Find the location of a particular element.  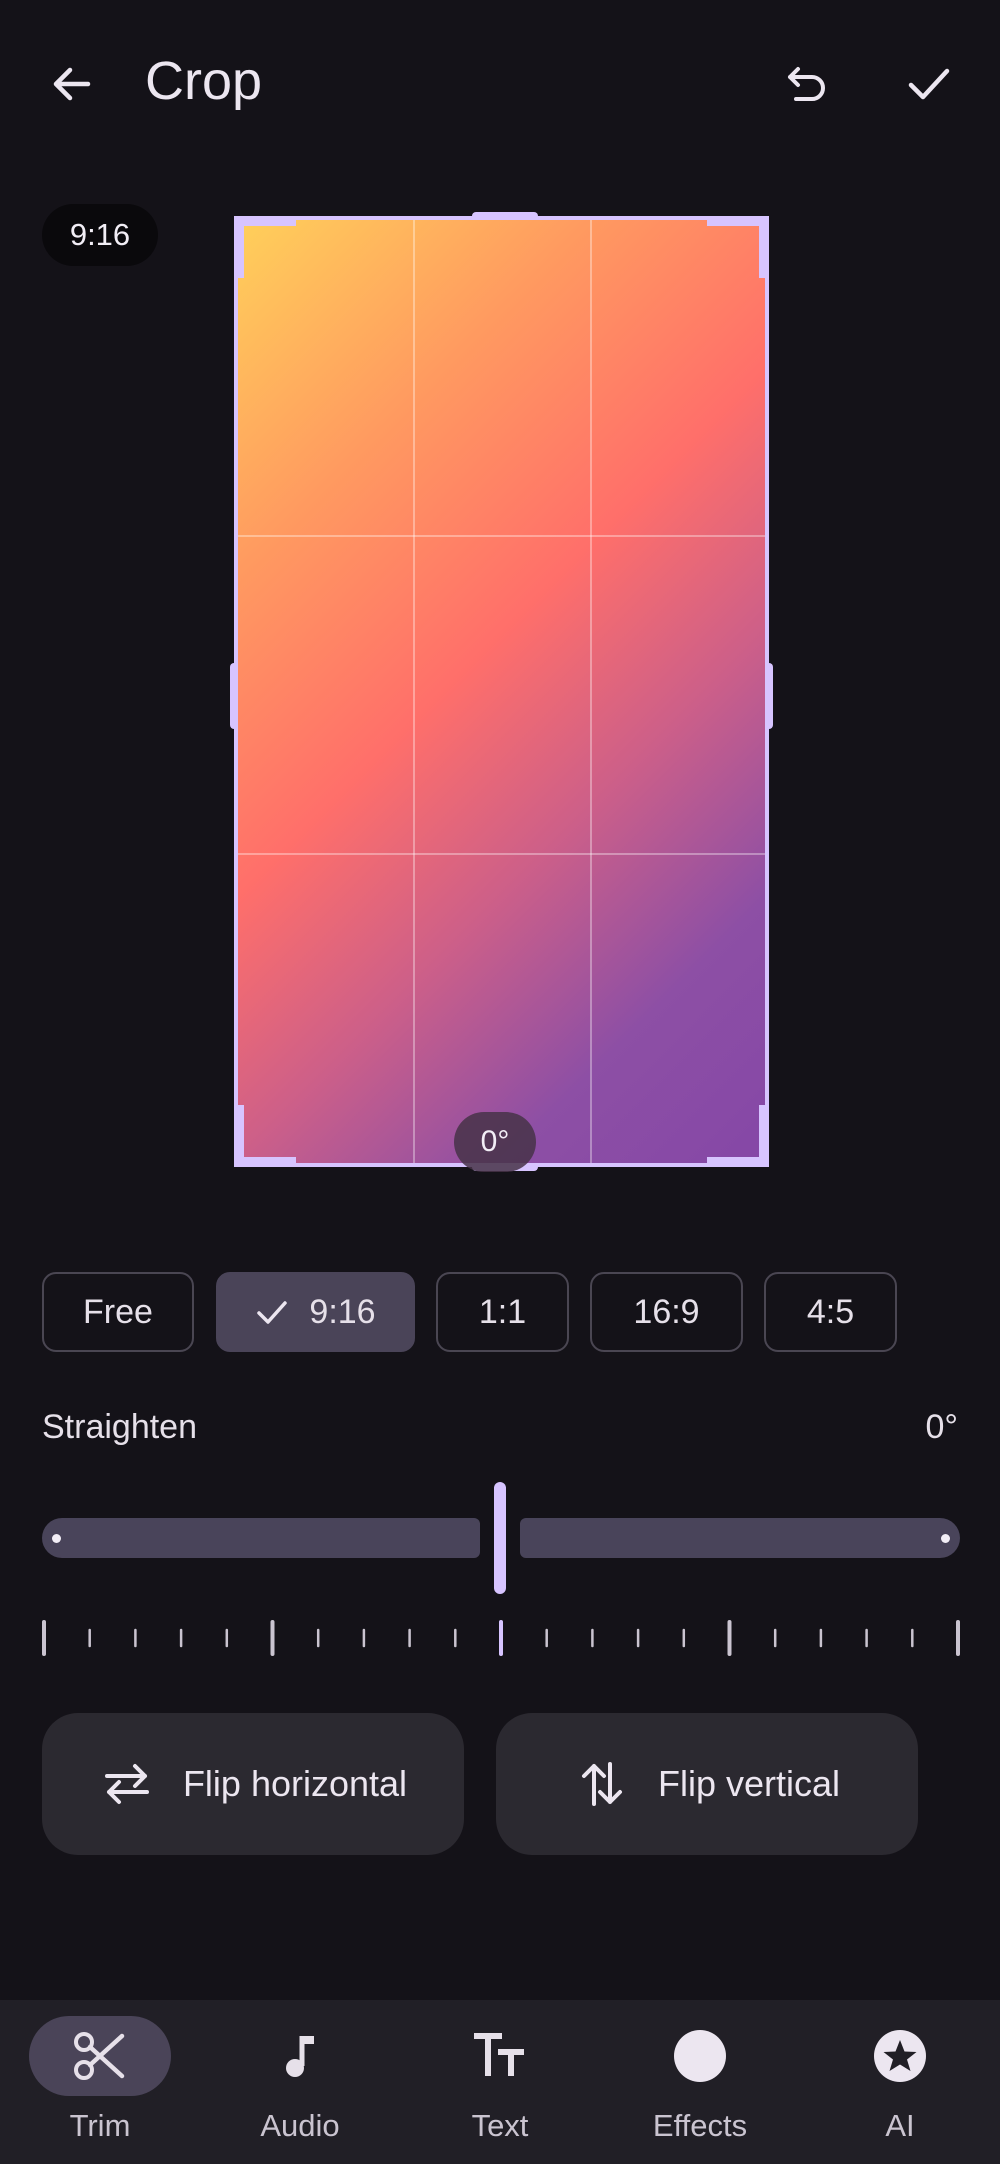

aspect-chip-16-9: 16:9 is located at coordinates (666, 1312).